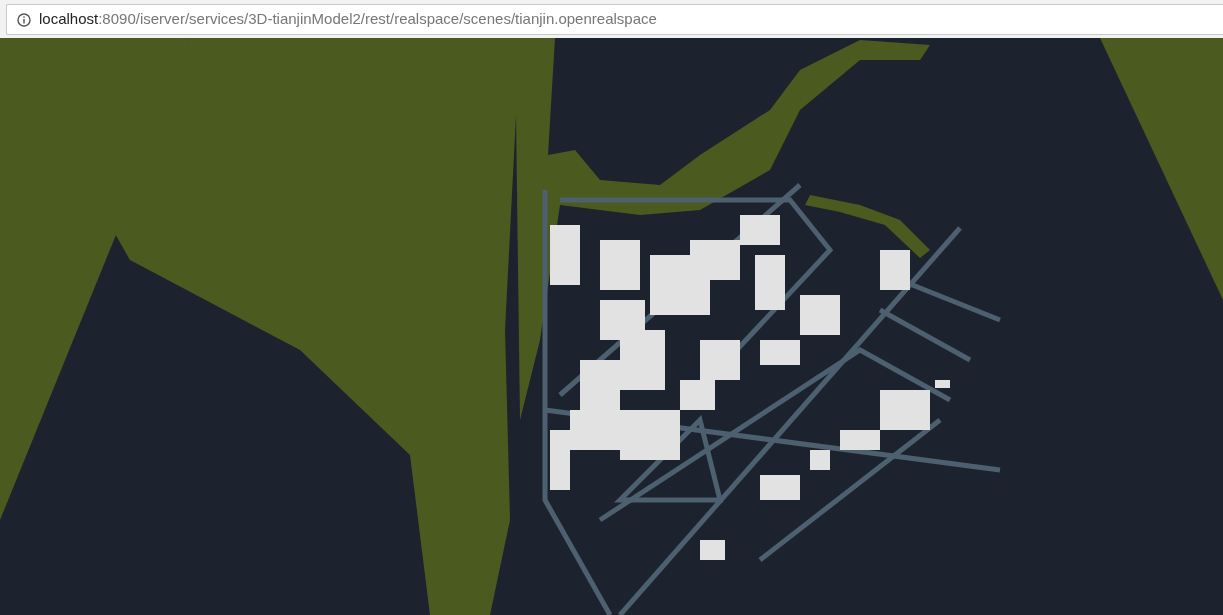 This screenshot has width=1223, height=615. I want to click on address-bar: localhost:8090/iserver/services/3D-tianjinModel2/rest/realspace/scenes/tianjin.openrealspace, so click(614, 19).